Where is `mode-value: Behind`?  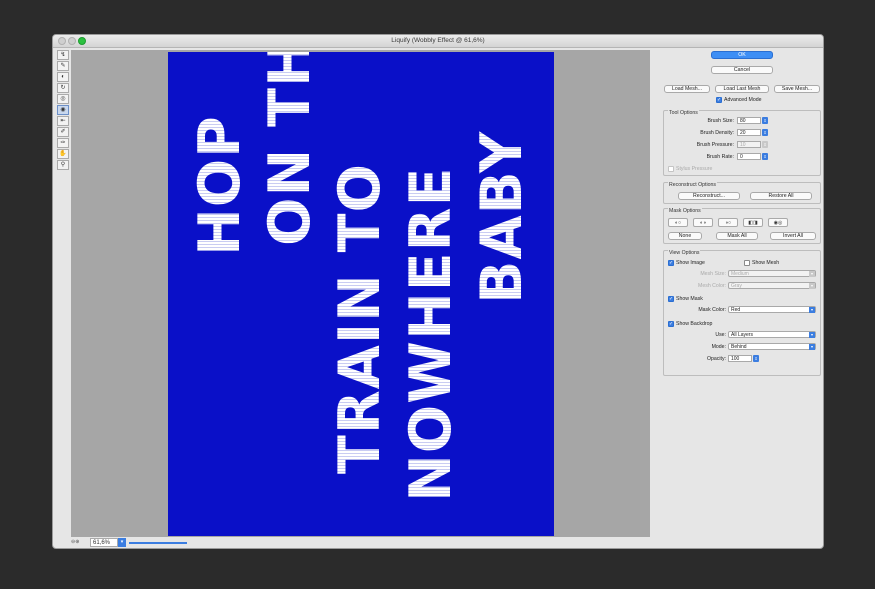
mode-value: Behind is located at coordinates (739, 347).